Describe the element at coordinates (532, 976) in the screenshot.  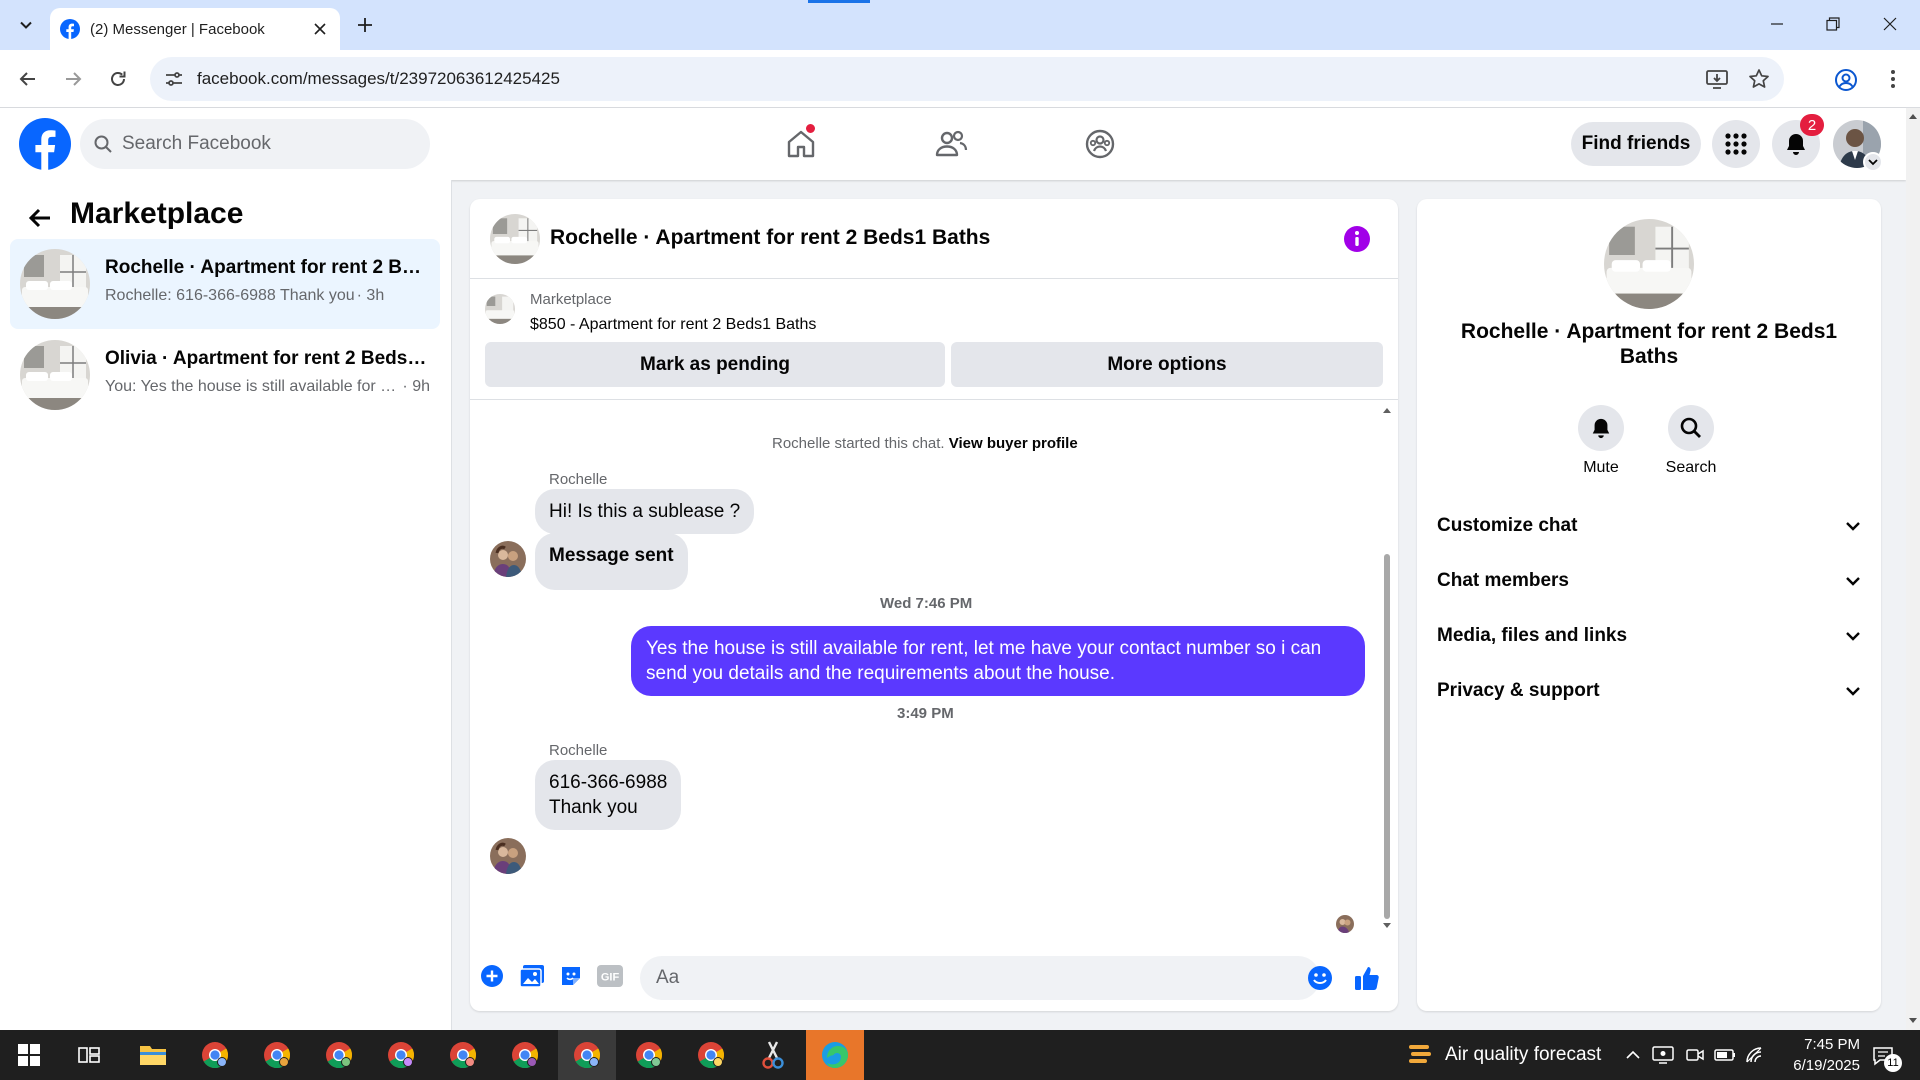
I see `attach-photo-button` at that location.